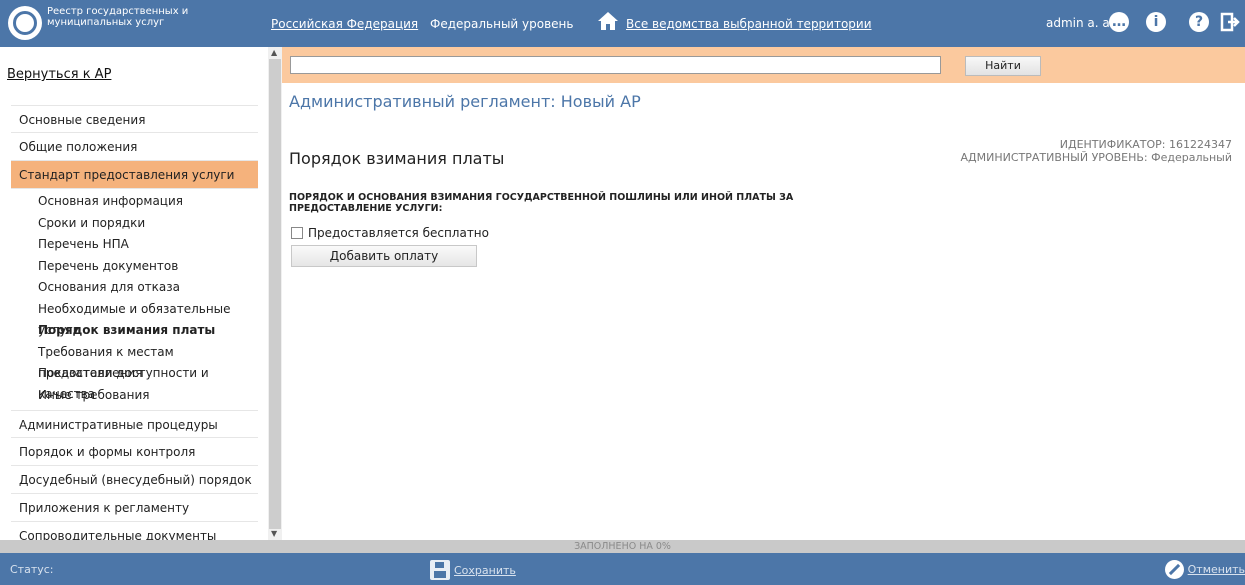 This screenshot has height=585, width=1245. I want to click on status-bar: Статус: Сохранить Отменить, so click(622, 569).